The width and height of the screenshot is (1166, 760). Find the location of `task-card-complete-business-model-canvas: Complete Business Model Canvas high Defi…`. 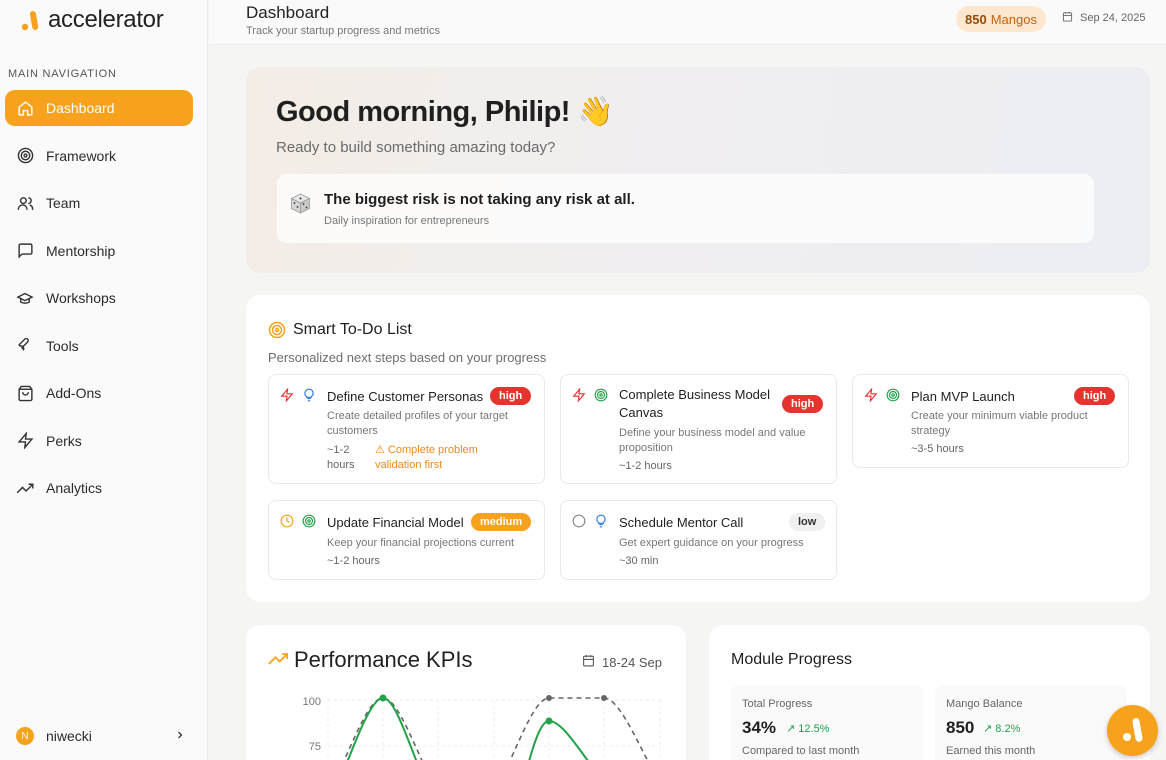

task-card-complete-business-model-canvas: Complete Business Model Canvas high Defi… is located at coordinates (698, 429).